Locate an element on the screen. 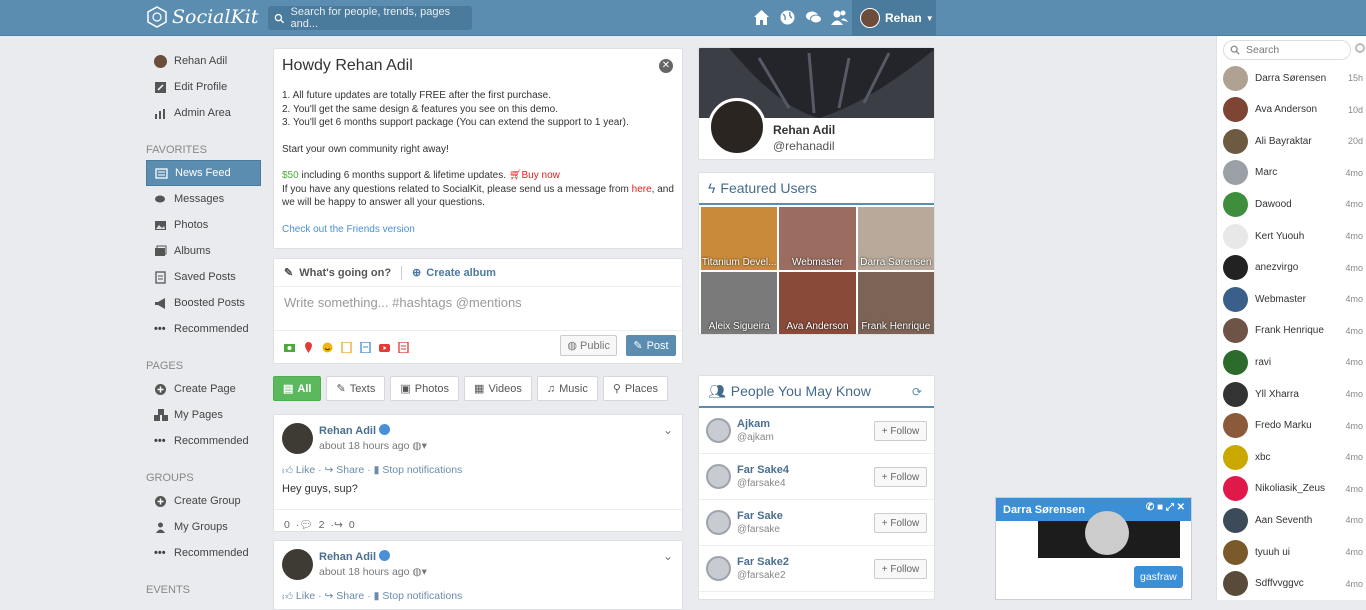  globe-icon: ◍▾ is located at coordinates (419, 572).